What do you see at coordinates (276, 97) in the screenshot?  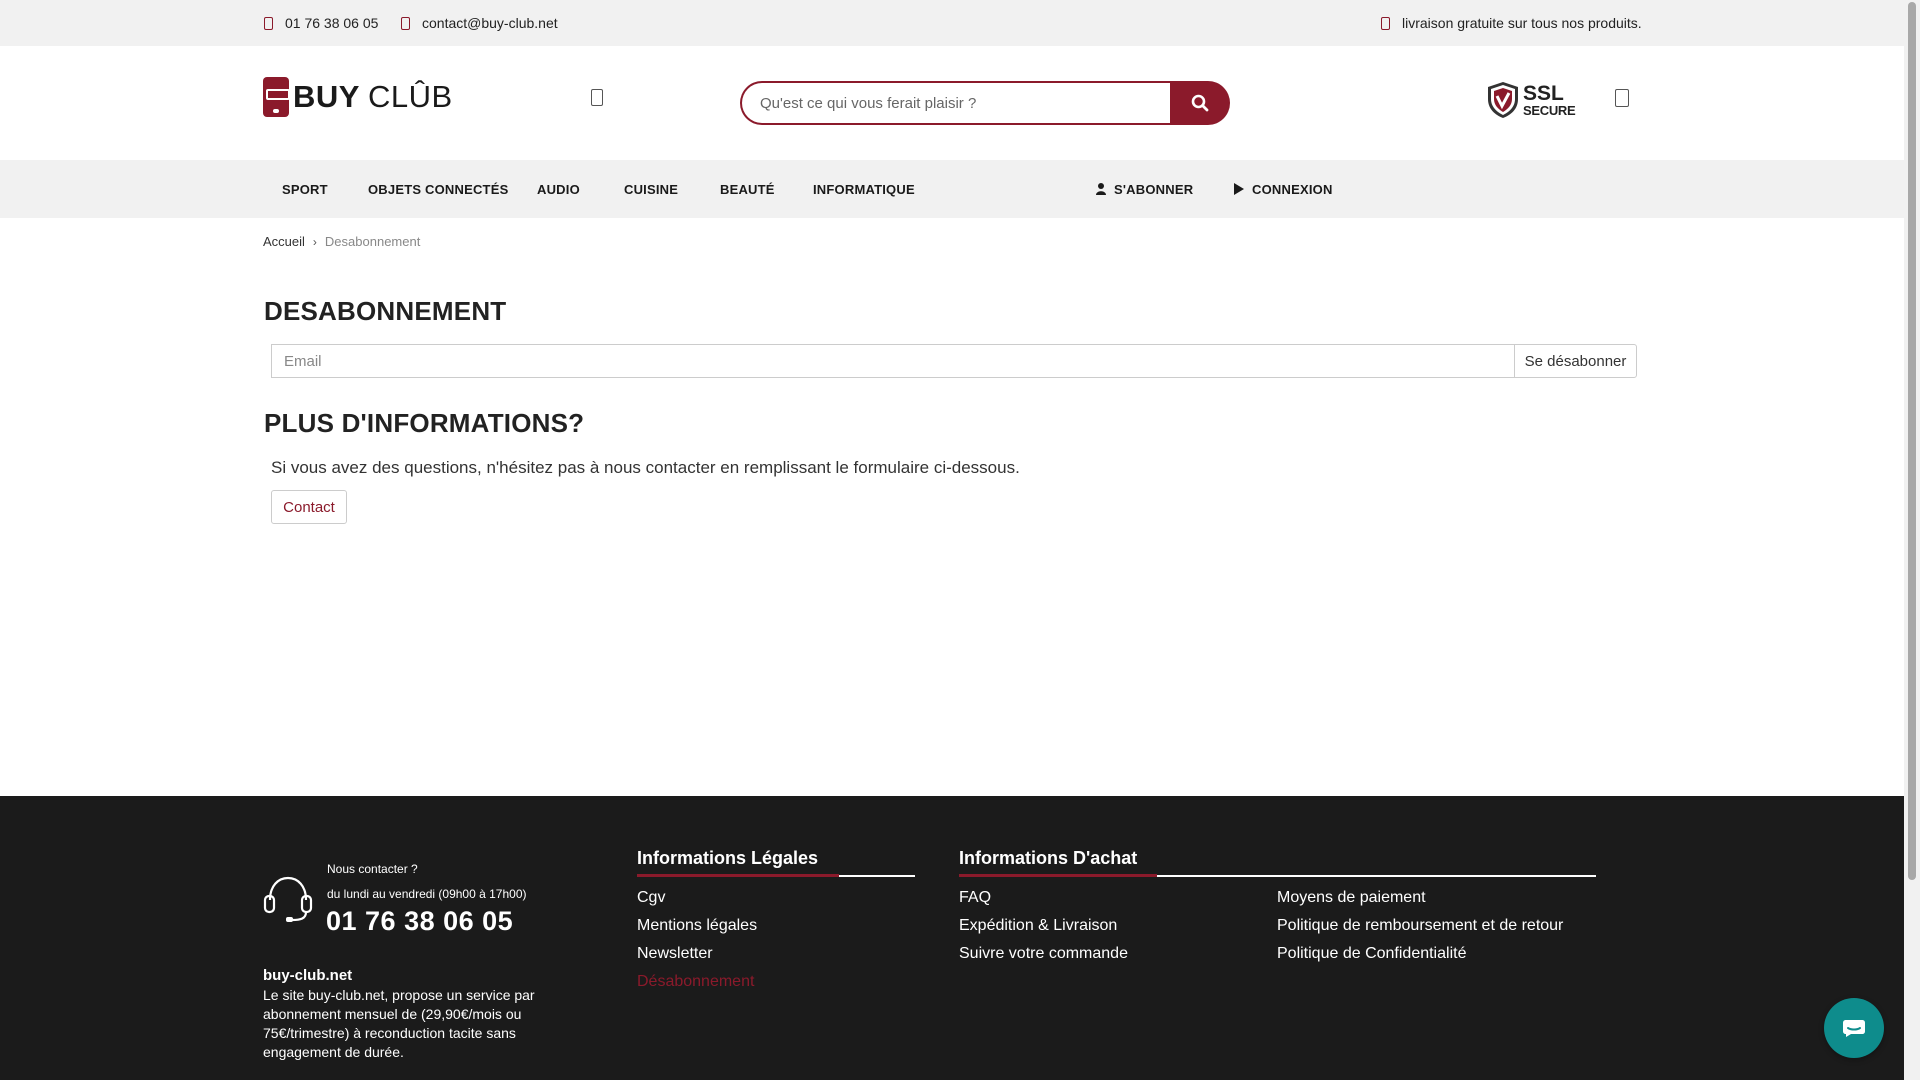 I see `logo-mark-icon` at bounding box center [276, 97].